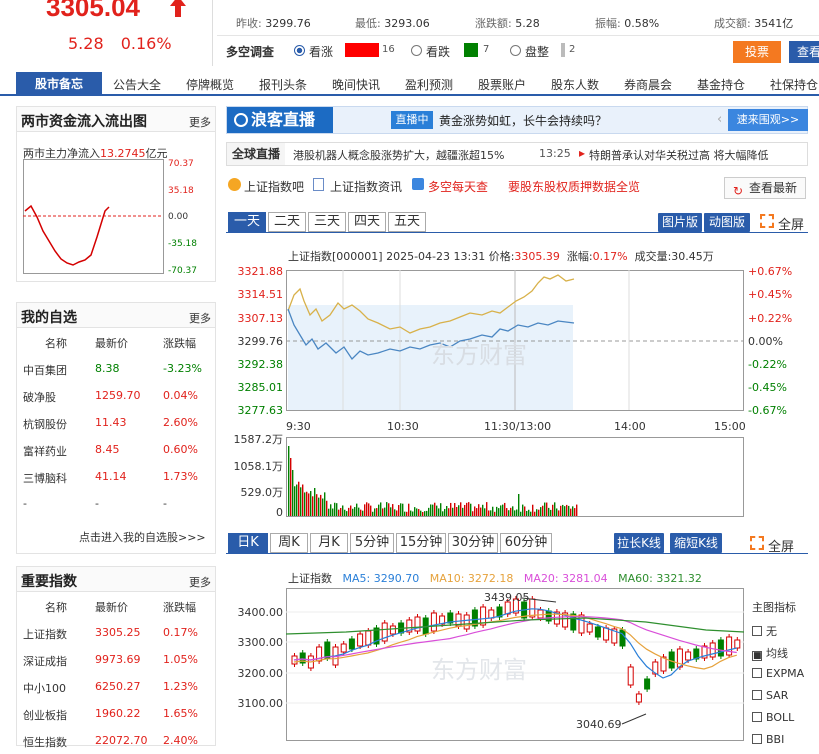 This screenshot has height=754, width=819. I want to click on fullscreen-icon, so click(767, 221).